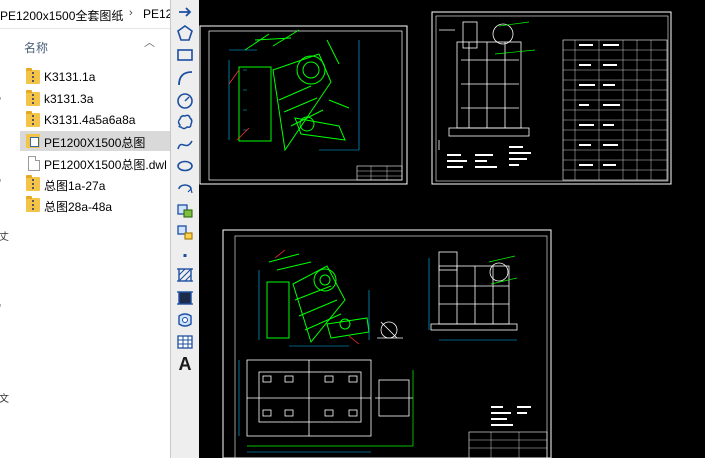 The image size is (705, 458). Describe the element at coordinates (4, 237) in the screenshot. I see `edge-fragment: 丈` at that location.